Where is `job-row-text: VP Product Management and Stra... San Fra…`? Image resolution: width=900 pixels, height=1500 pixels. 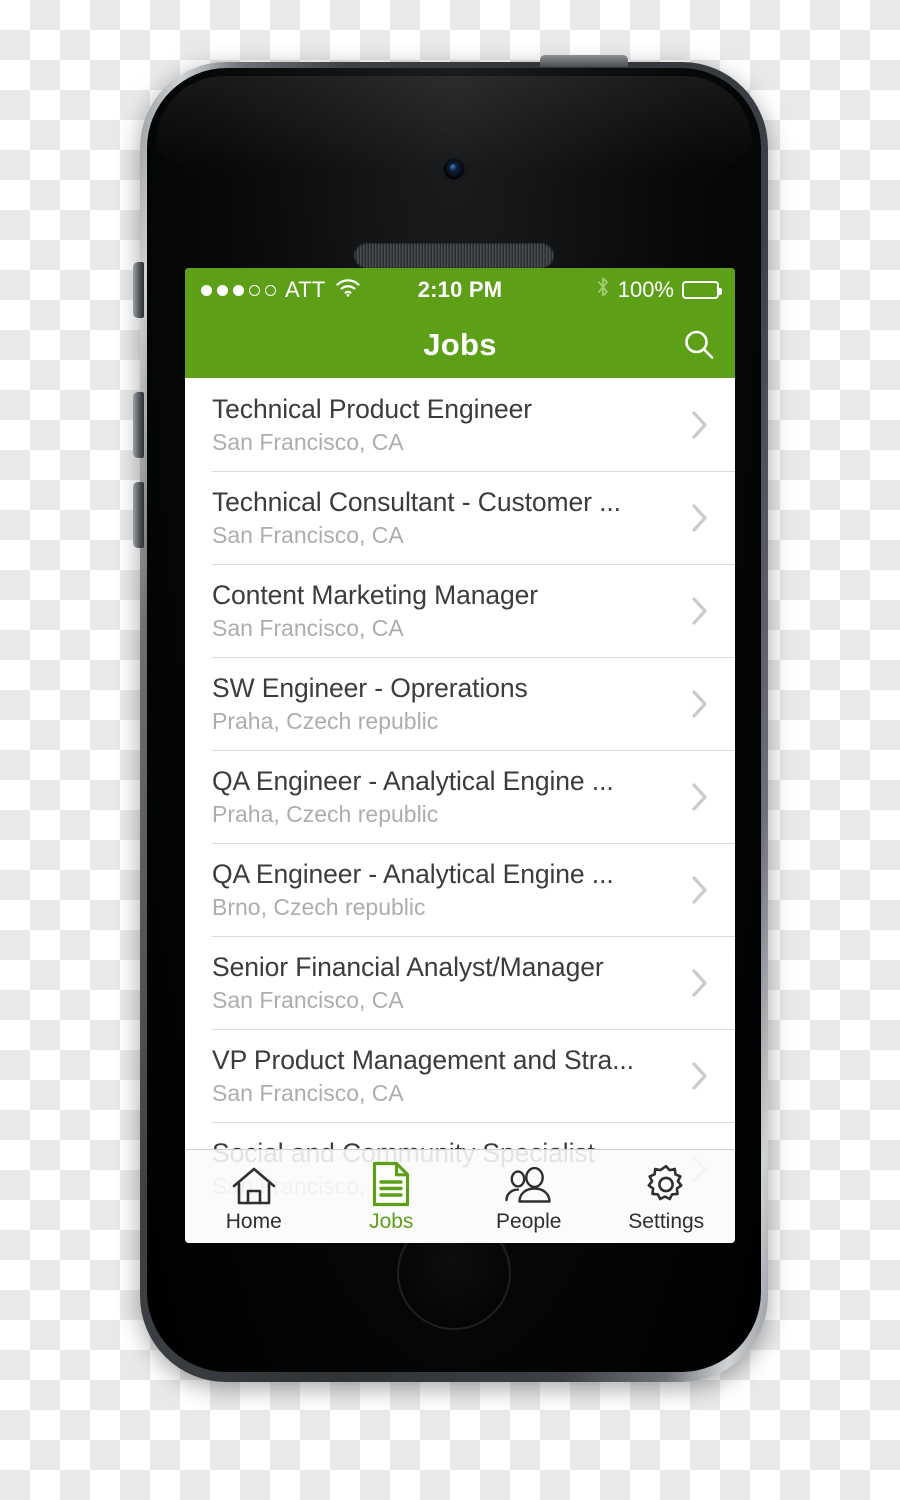
job-row-text: VP Product Management and Stra... San Fra… is located at coordinates (447, 1076).